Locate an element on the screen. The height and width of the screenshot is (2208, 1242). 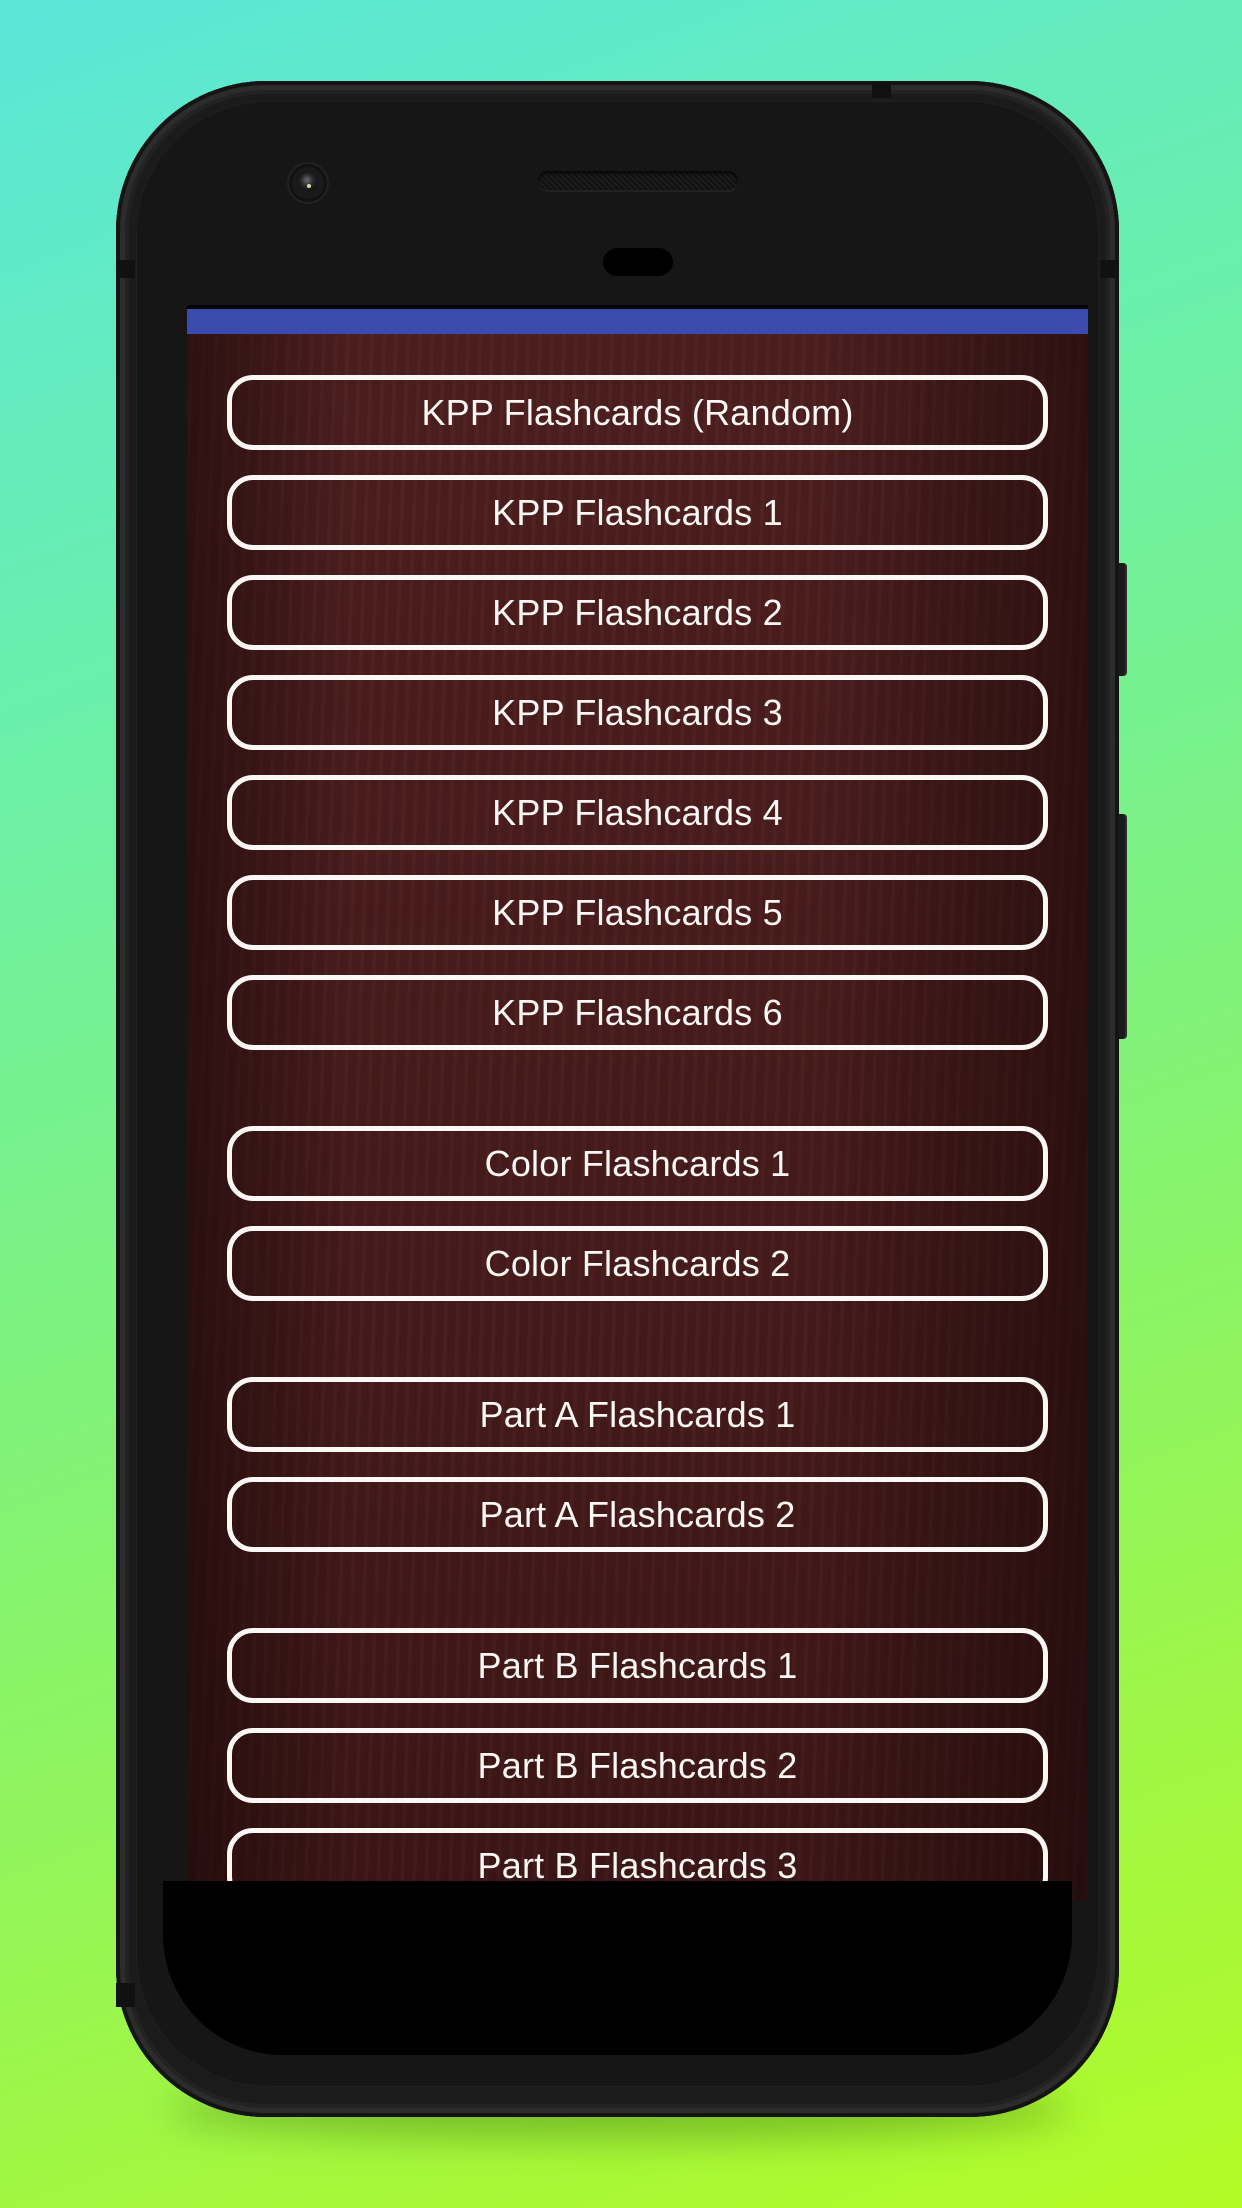
flashcards-button: KPP Flashcards 6 is located at coordinates (637, 1012).